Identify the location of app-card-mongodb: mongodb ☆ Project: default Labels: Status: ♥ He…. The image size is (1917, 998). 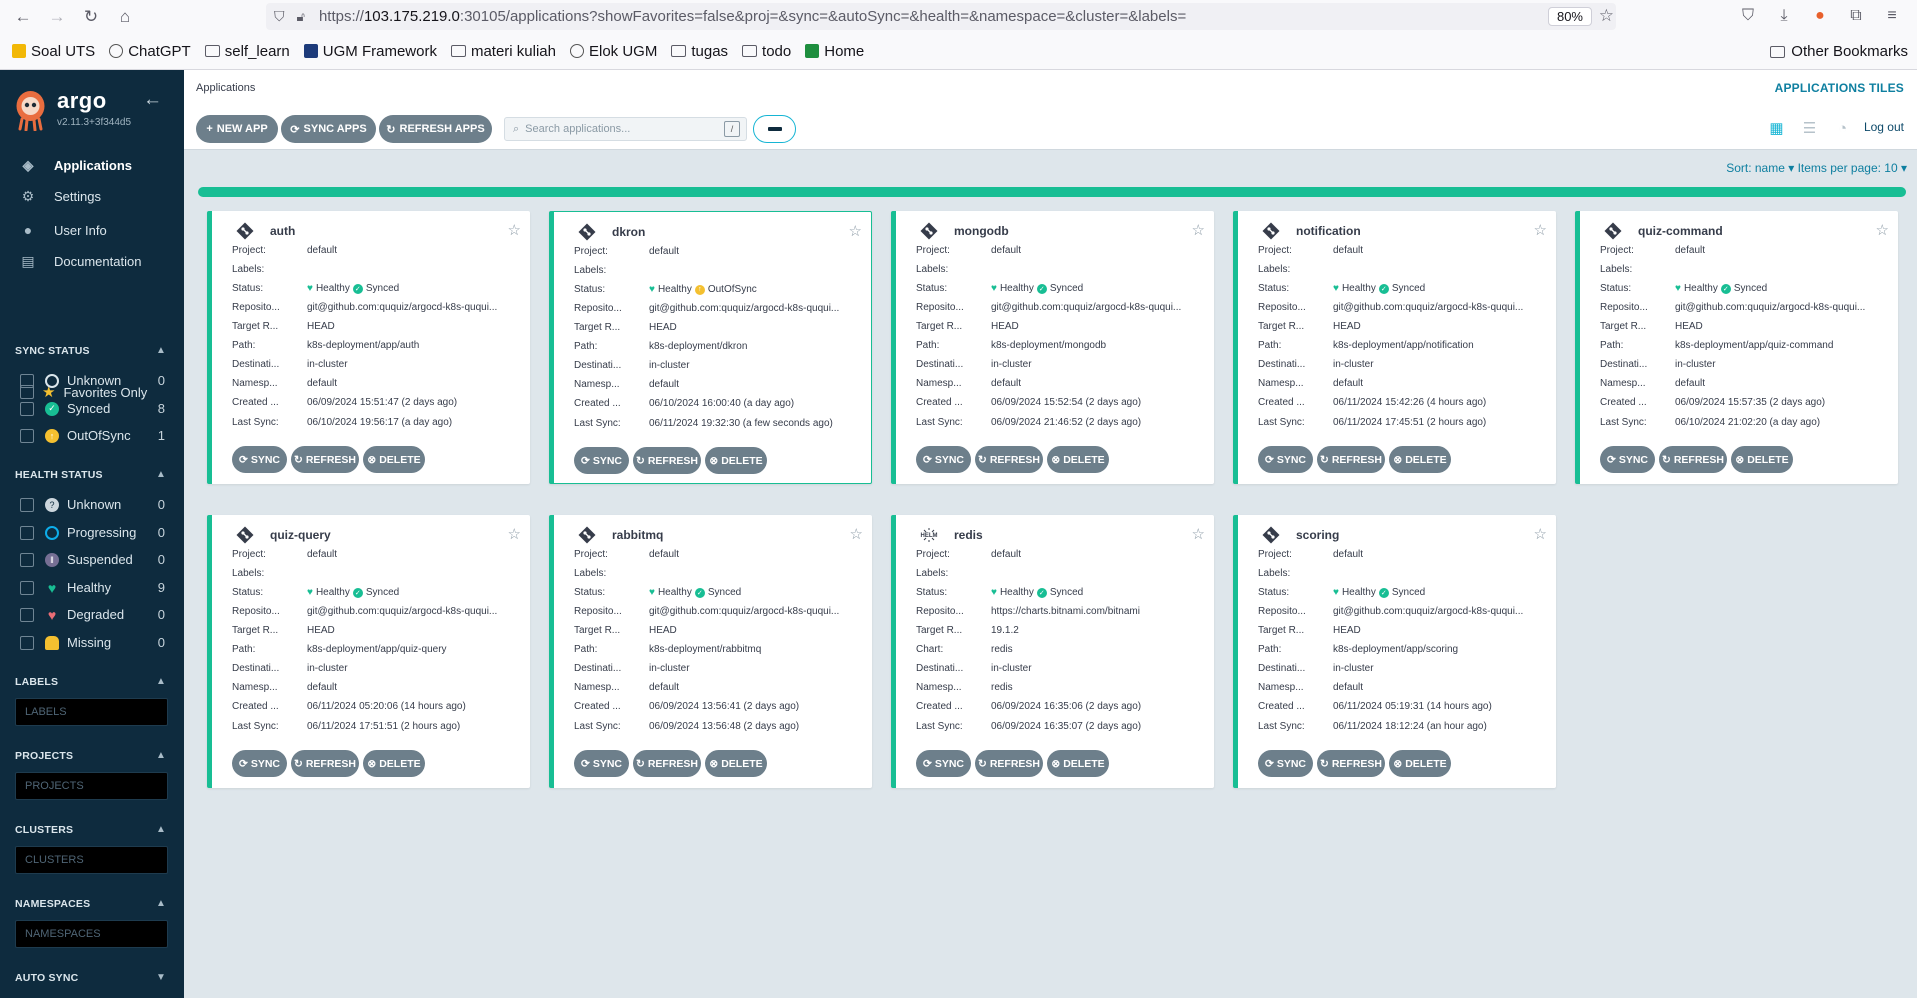
(1052, 347).